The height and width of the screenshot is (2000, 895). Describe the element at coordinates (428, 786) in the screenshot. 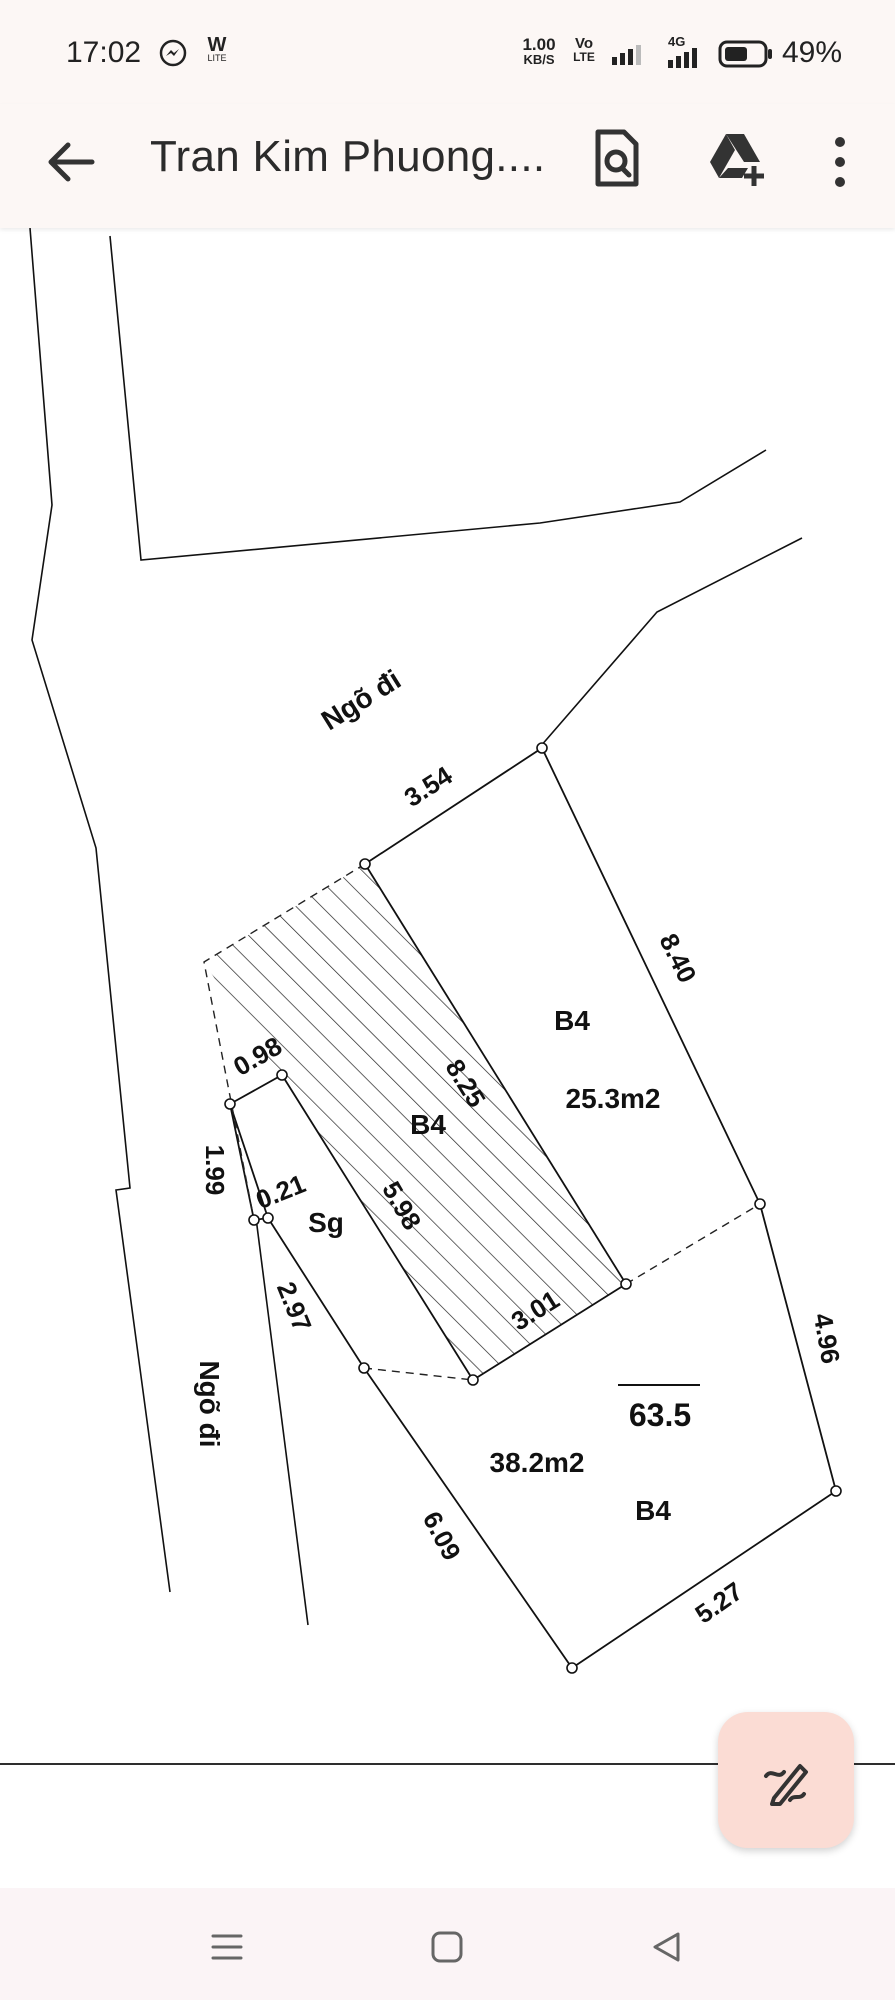

I see `dim-3-54: 3.54` at that location.